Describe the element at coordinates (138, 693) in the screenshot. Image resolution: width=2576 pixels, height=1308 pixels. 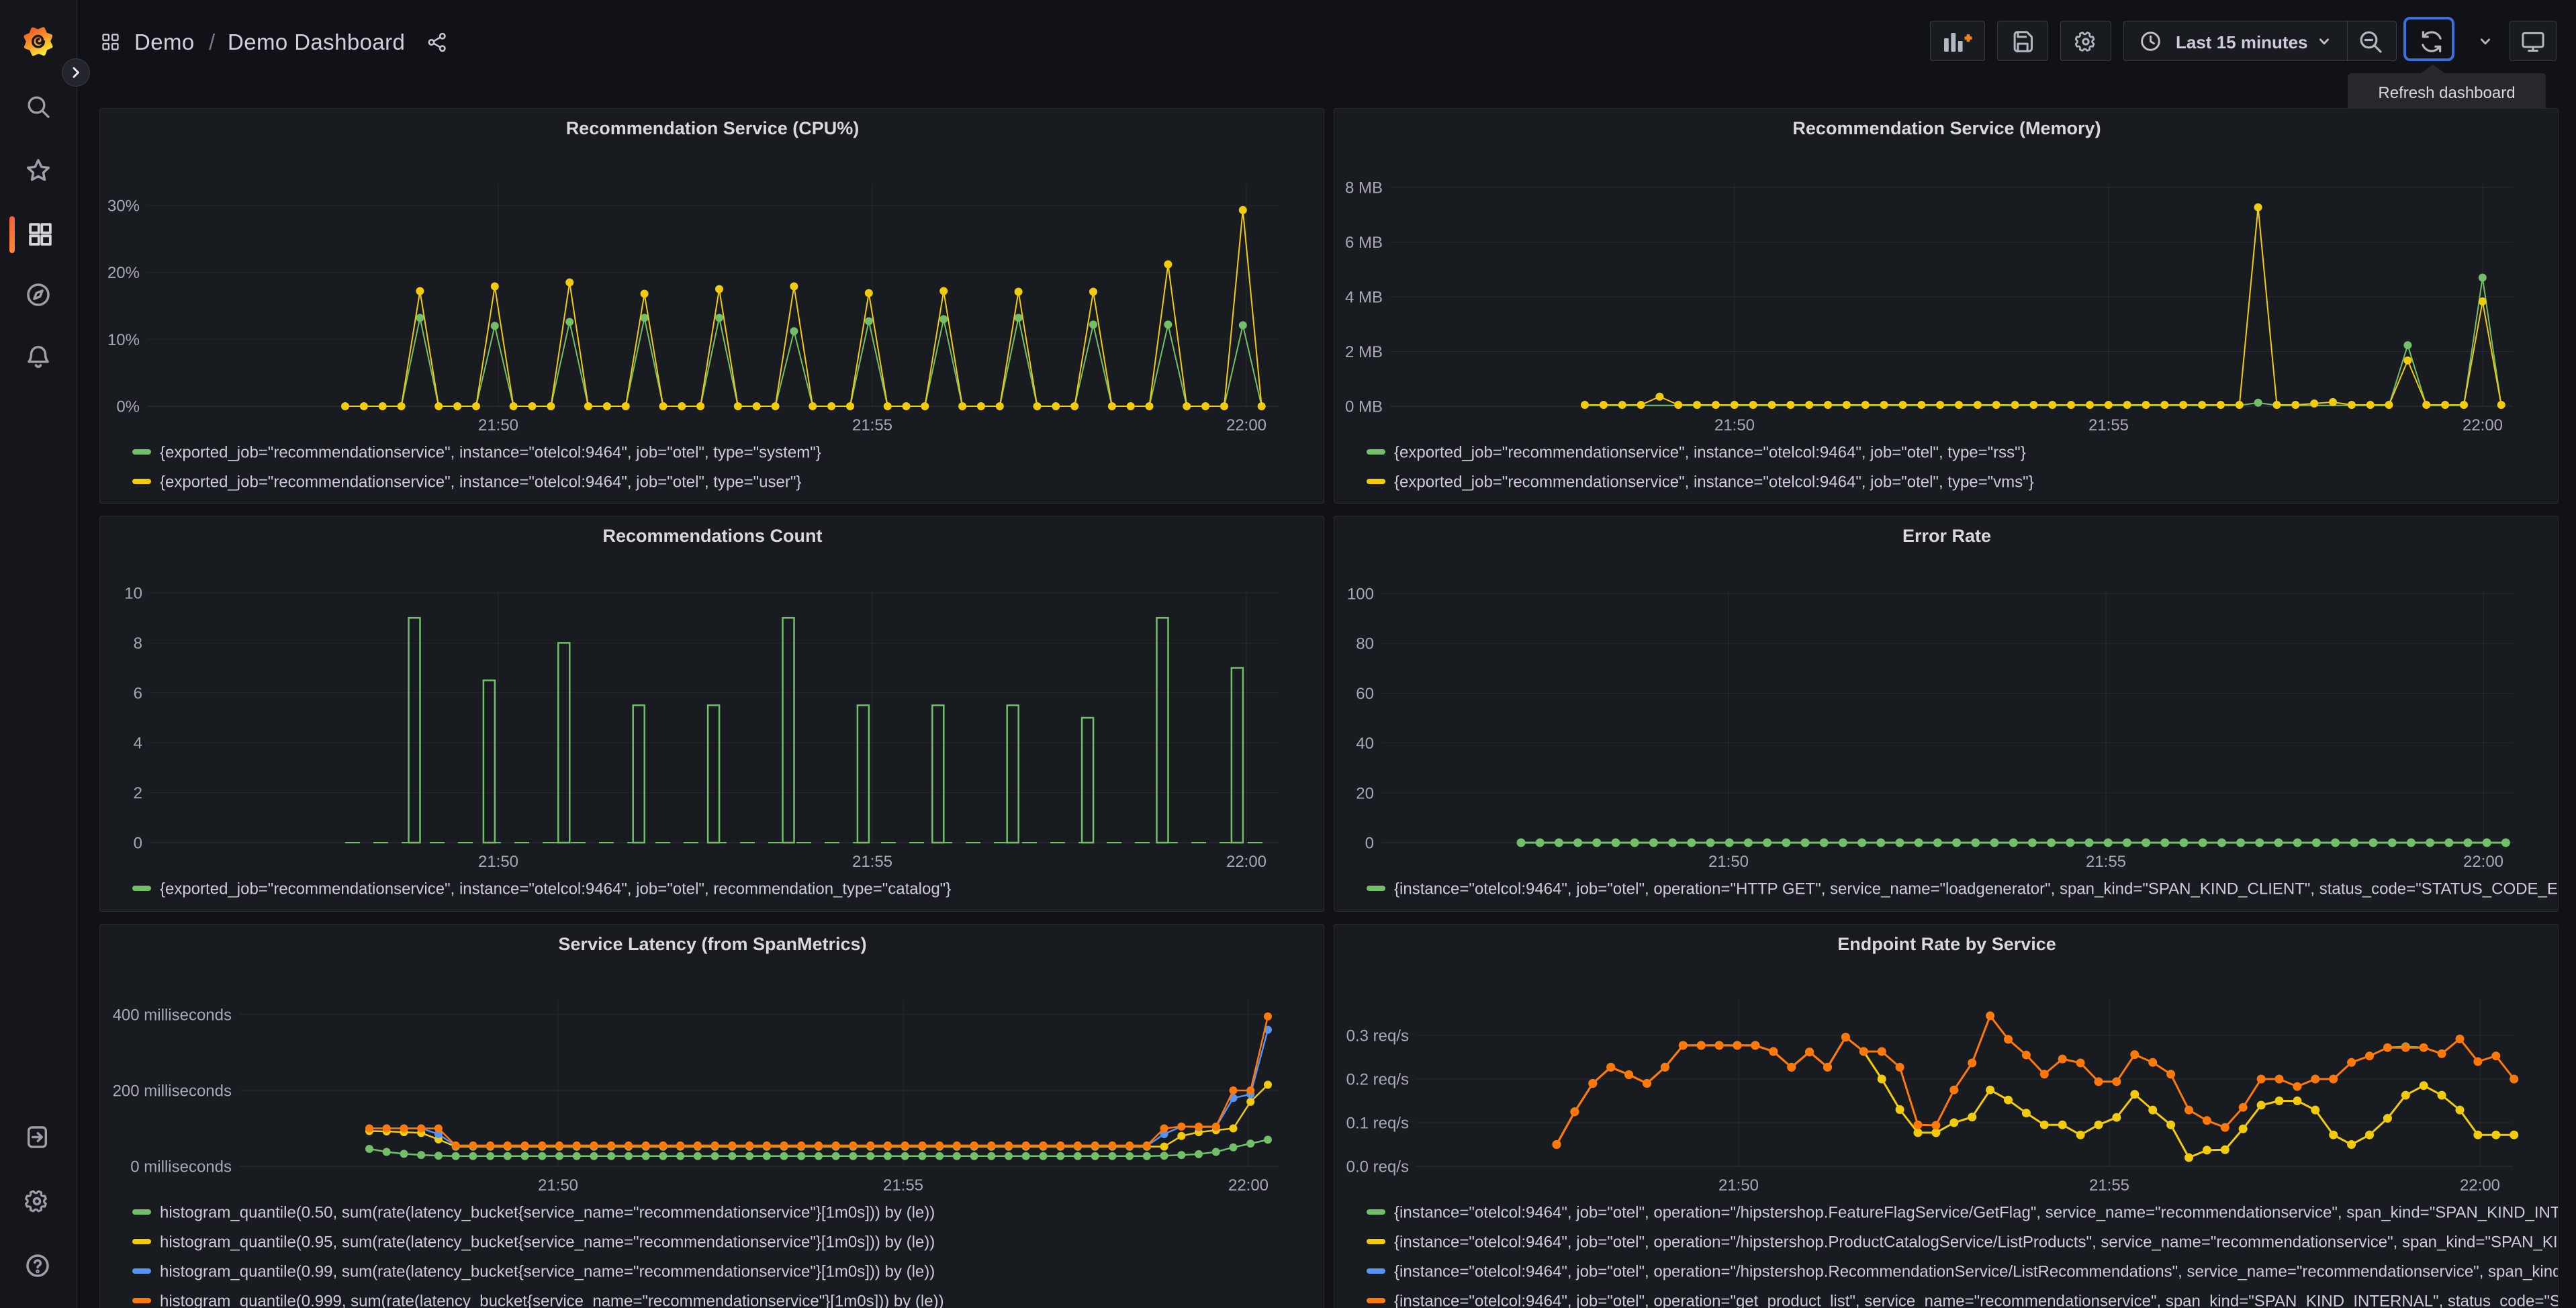
I see `svg-text: 6` at that location.